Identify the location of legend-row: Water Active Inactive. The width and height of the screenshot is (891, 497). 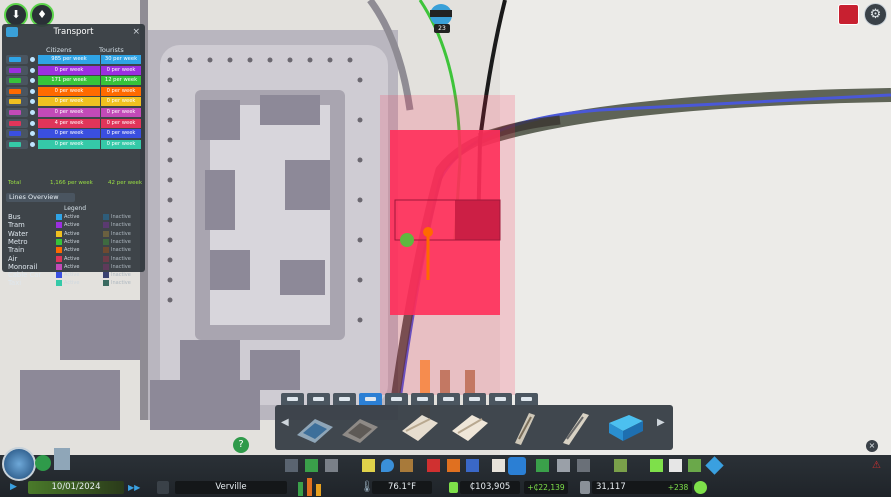
(73, 234).